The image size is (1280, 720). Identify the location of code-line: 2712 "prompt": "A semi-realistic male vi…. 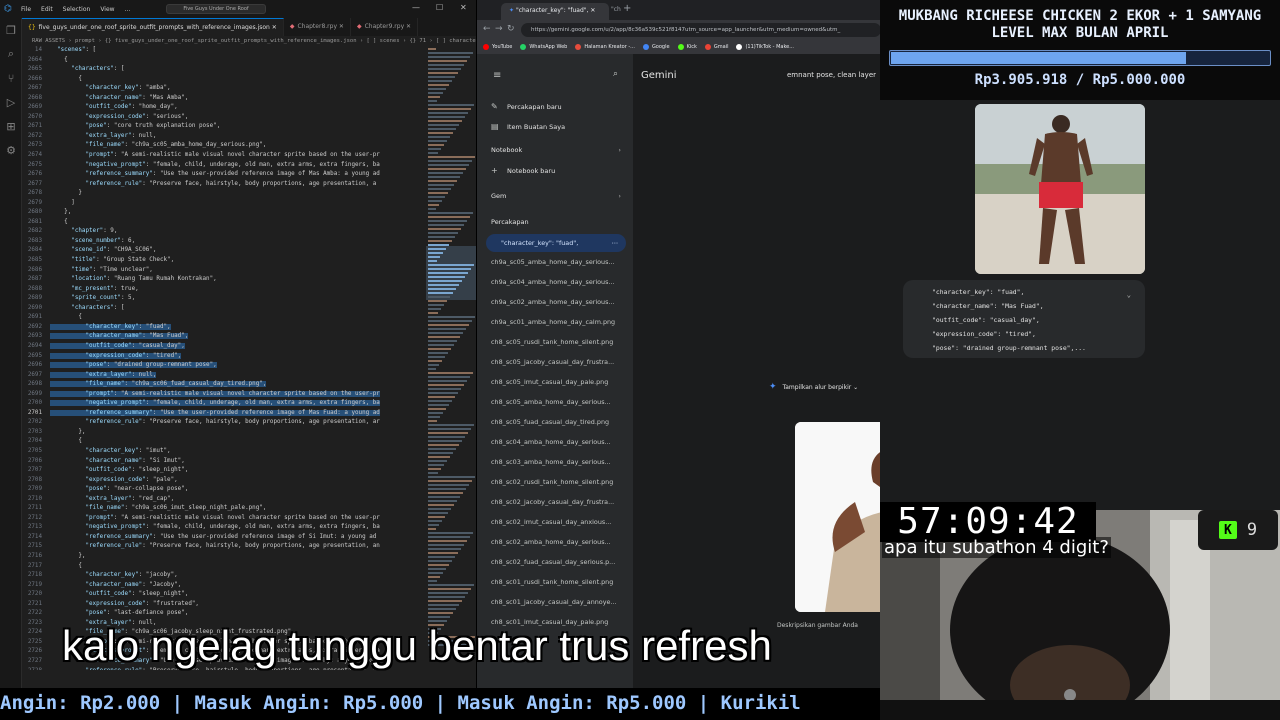
(224, 519).